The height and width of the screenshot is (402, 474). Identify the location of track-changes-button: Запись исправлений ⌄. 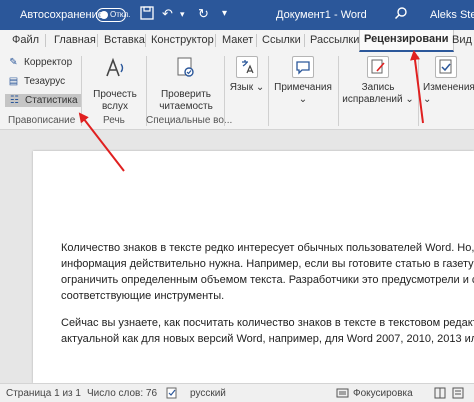
(378, 81).